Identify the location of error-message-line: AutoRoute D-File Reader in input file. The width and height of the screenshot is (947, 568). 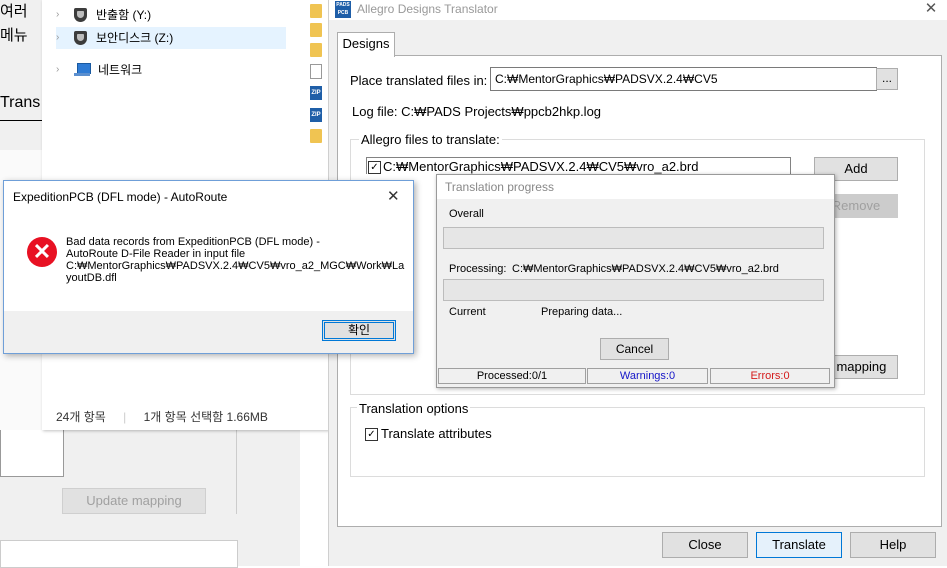
(156, 254).